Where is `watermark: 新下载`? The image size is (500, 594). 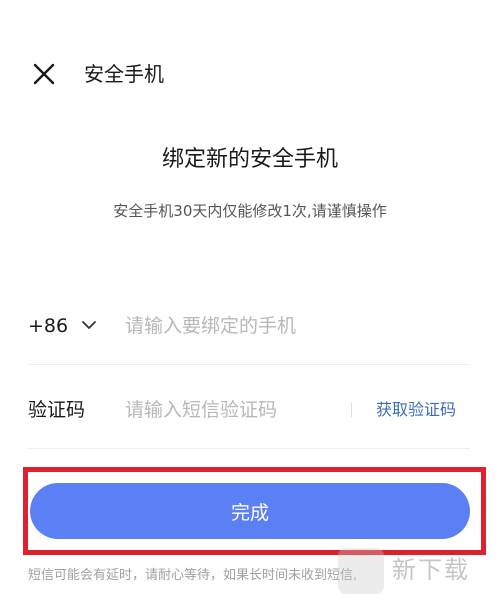 watermark: 新下载 is located at coordinates (419, 571).